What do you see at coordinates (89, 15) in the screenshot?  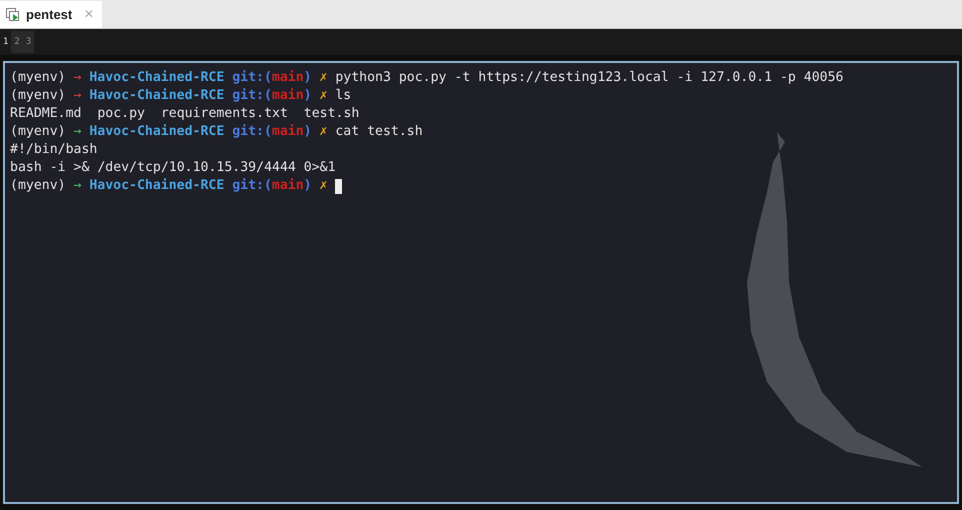 I see `close-icon: ×` at bounding box center [89, 15].